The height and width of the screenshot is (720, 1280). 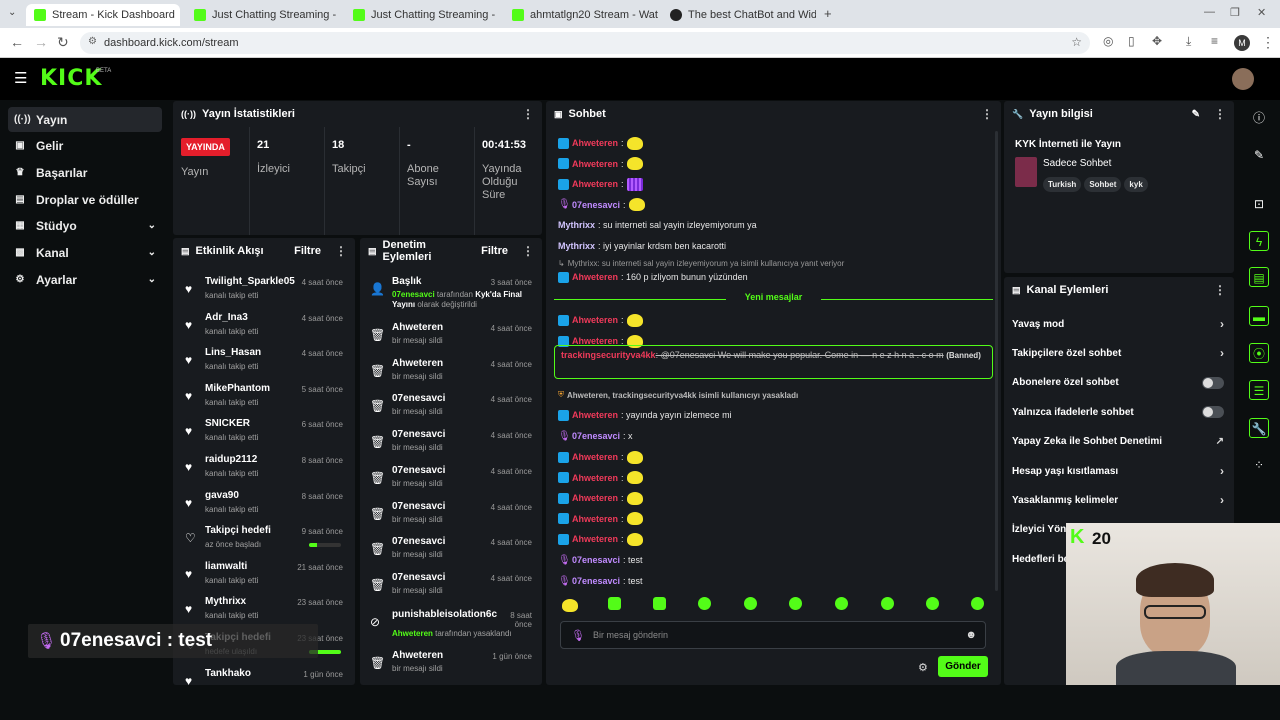 I want to click on wrench-icon: 🔧, so click(x=1259, y=428).